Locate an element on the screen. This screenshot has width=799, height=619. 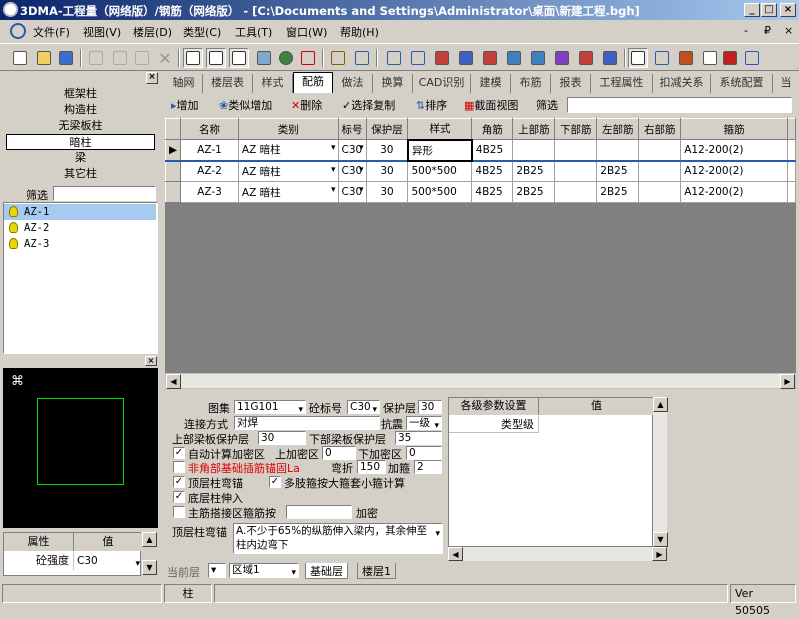
find-icon is located at coordinates (362, 58).